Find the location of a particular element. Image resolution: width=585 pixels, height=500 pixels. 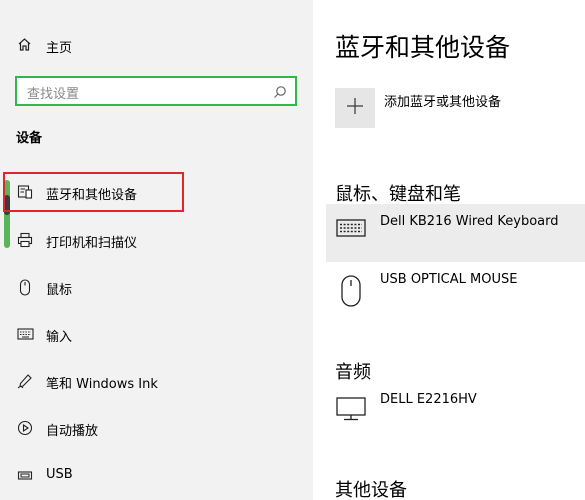

home-link: 主页 is located at coordinates (44, 46).